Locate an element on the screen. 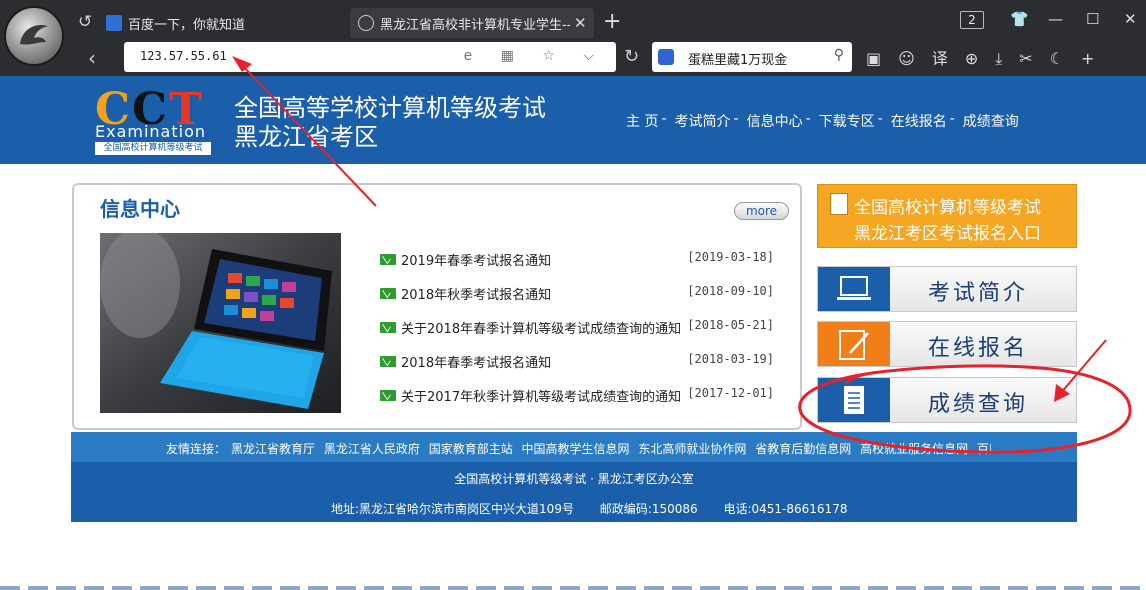  nav-info-center: 信息中心 is located at coordinates (775, 121).